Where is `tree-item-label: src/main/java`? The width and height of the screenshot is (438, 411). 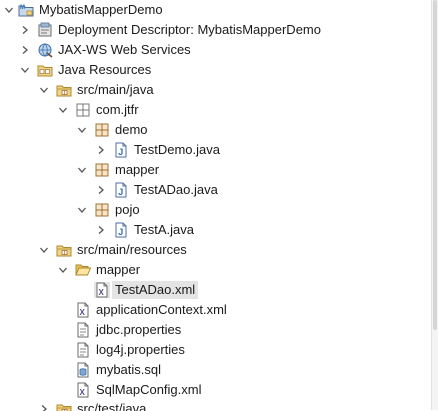
tree-item-label: src/main/java is located at coordinates (115, 89).